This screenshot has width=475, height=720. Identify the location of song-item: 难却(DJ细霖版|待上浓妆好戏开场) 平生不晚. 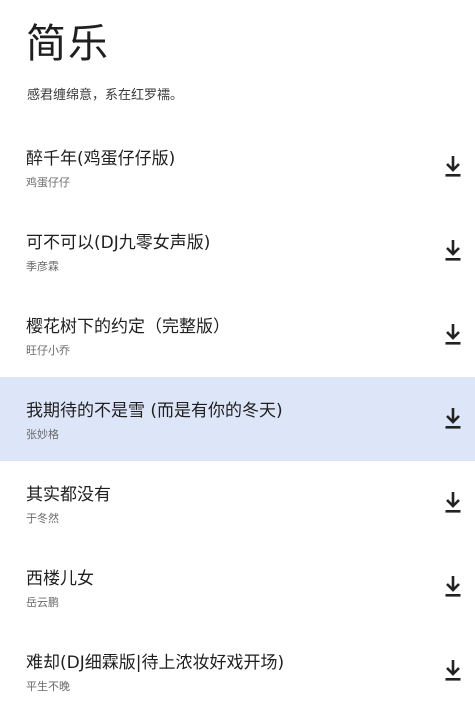
(237, 671).